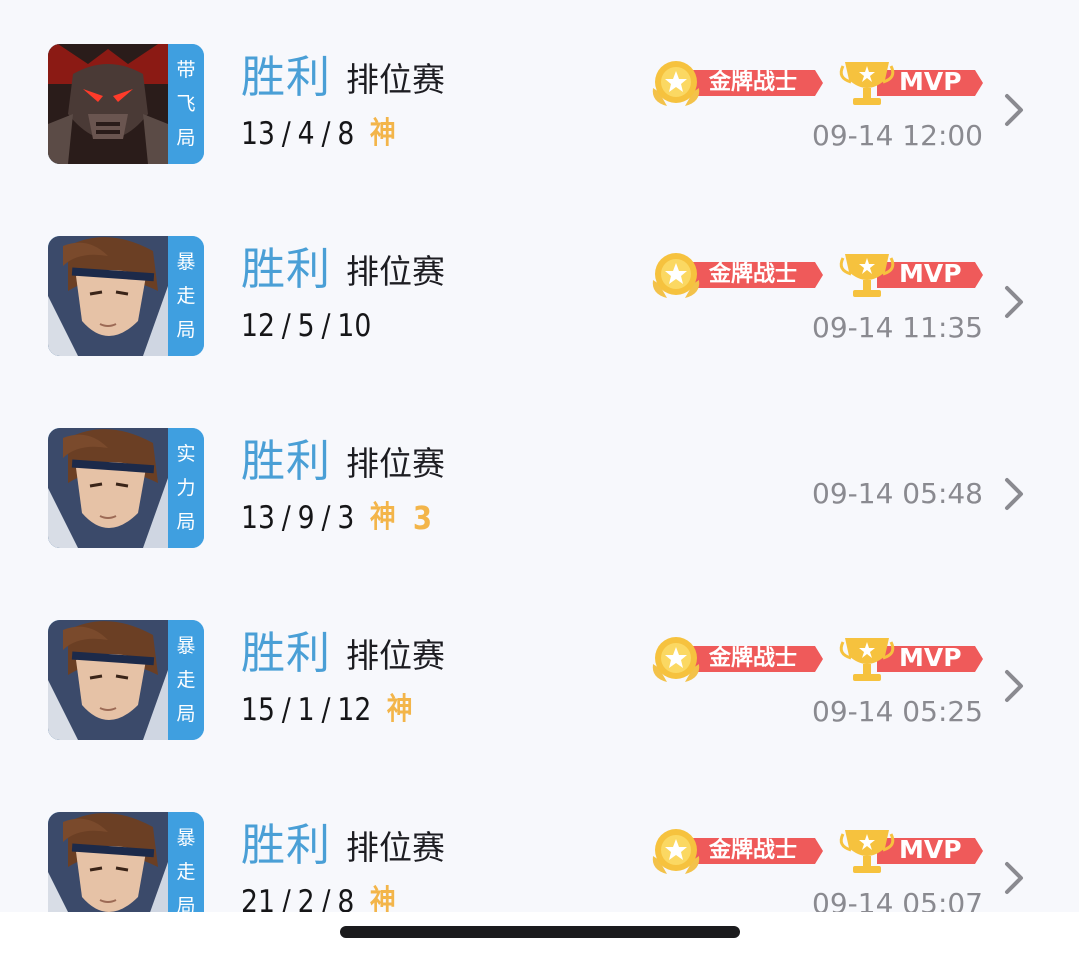 The height and width of the screenshot is (955, 1079). Describe the element at coordinates (306, 898) in the screenshot. I see `deaths: 2` at that location.